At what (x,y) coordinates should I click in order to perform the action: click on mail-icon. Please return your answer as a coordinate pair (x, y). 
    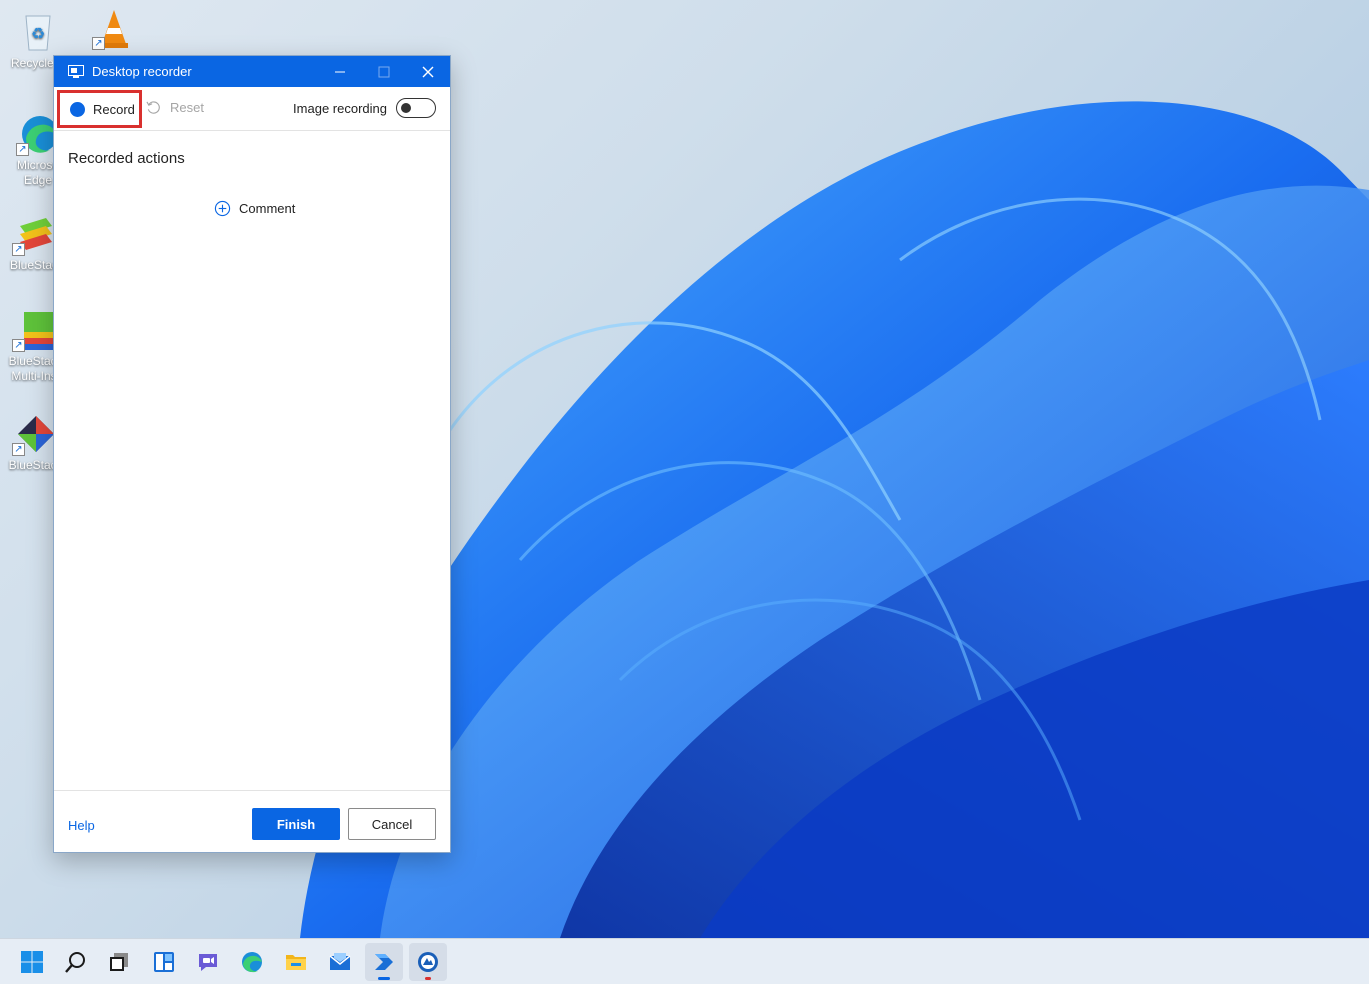
    Looking at the image, I should click on (340, 961).